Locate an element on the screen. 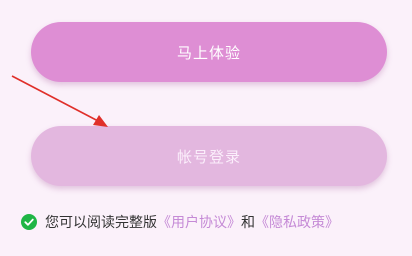  agreement-conjunction: 和 is located at coordinates (248, 223).